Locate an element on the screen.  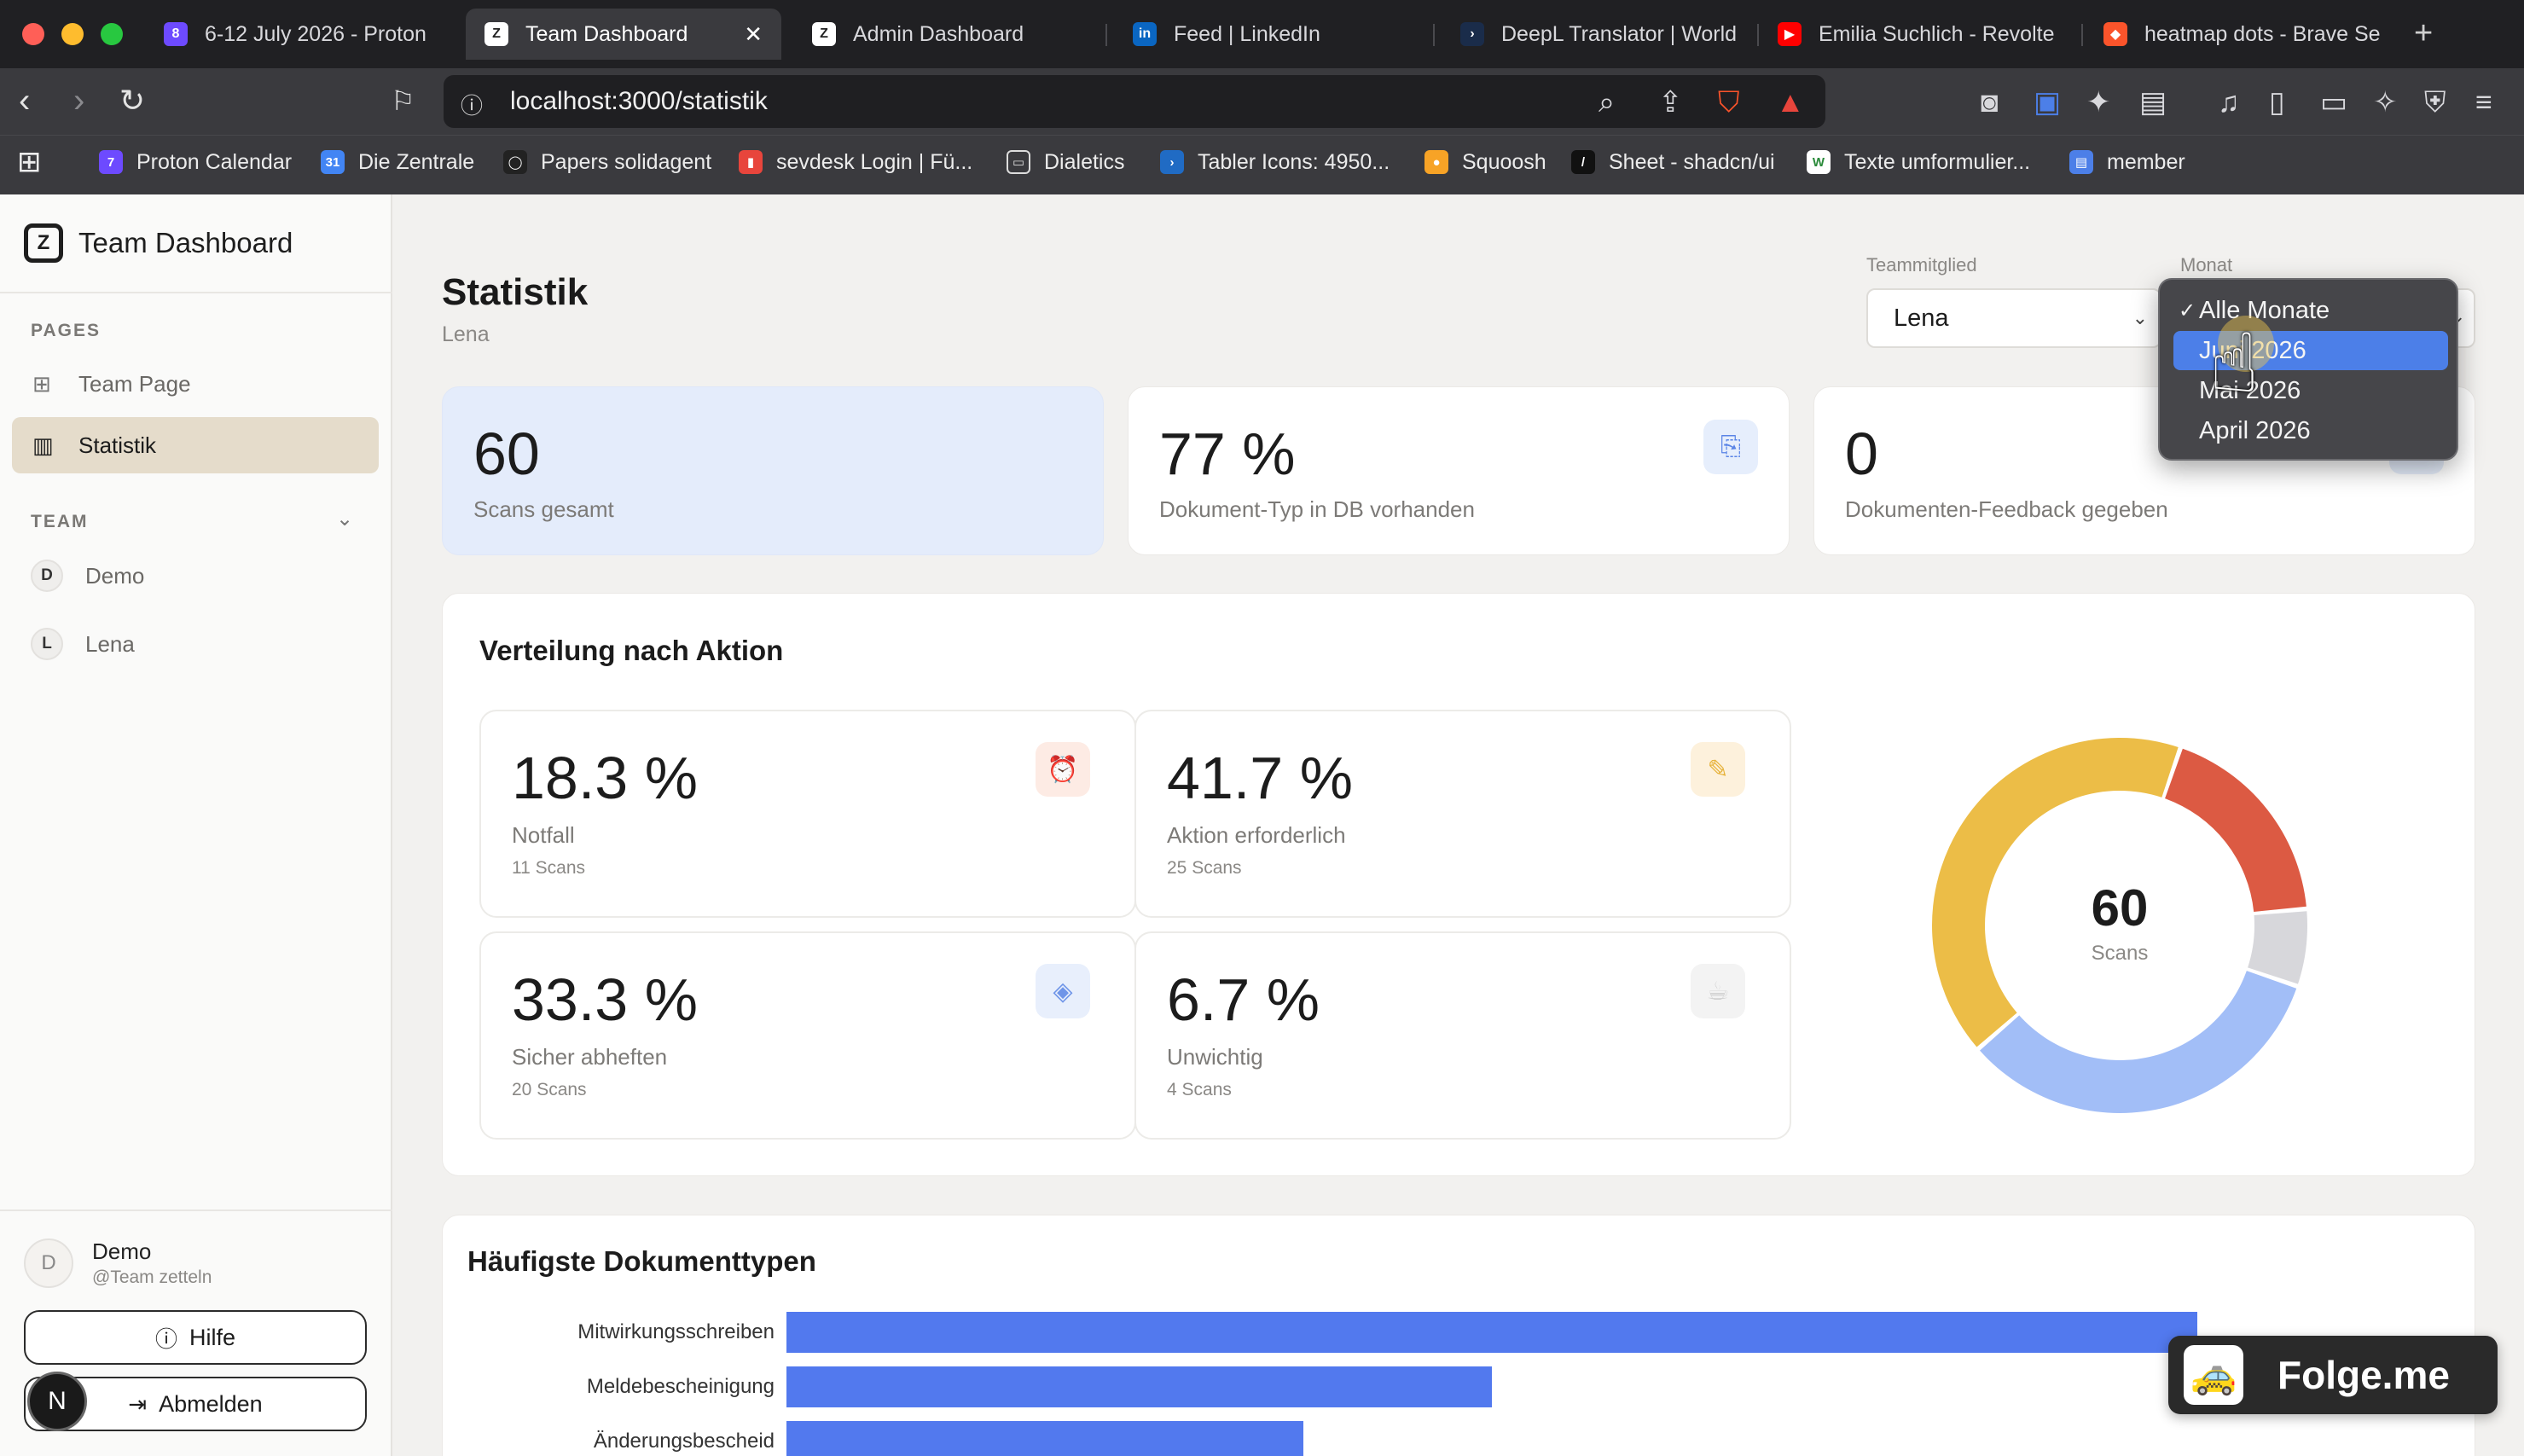
user-avatar: D is located at coordinates (48, 1263).